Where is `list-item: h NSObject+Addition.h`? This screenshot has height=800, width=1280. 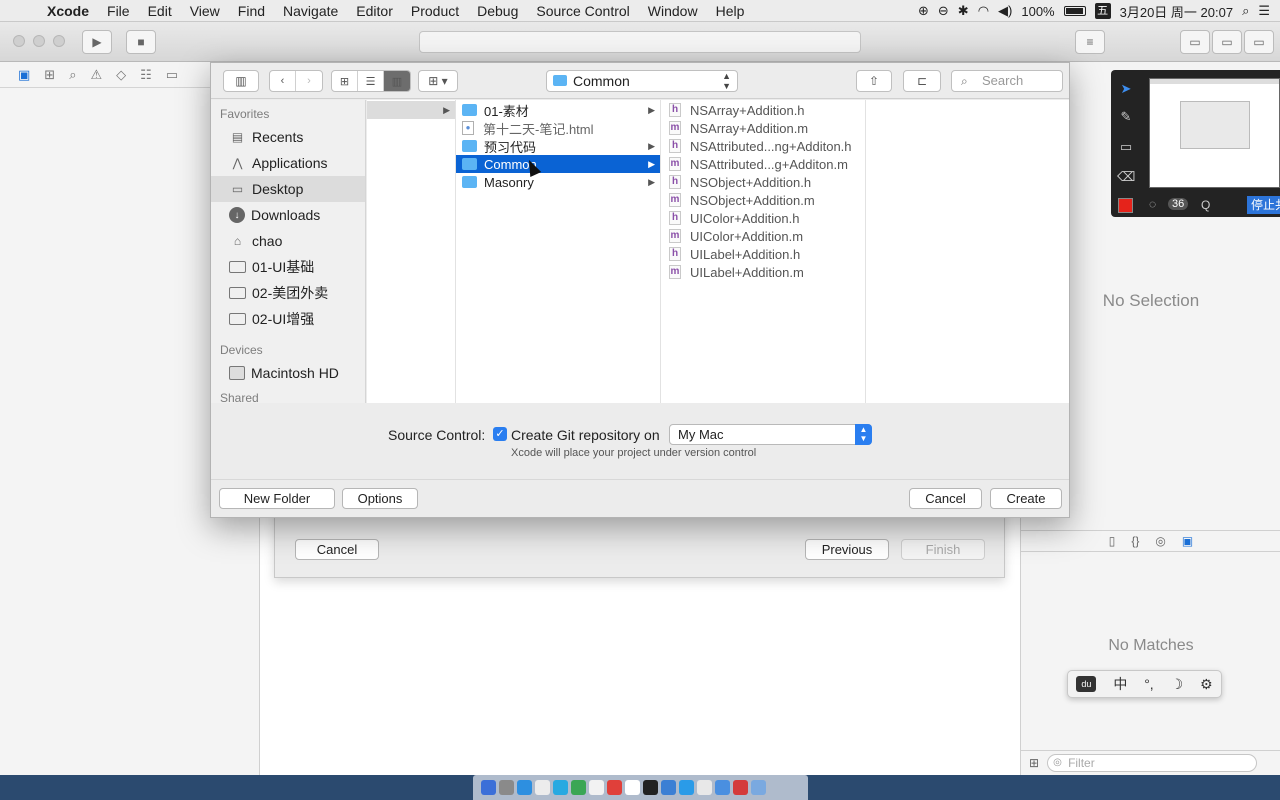 list-item: h NSObject+Addition.h is located at coordinates (763, 182).